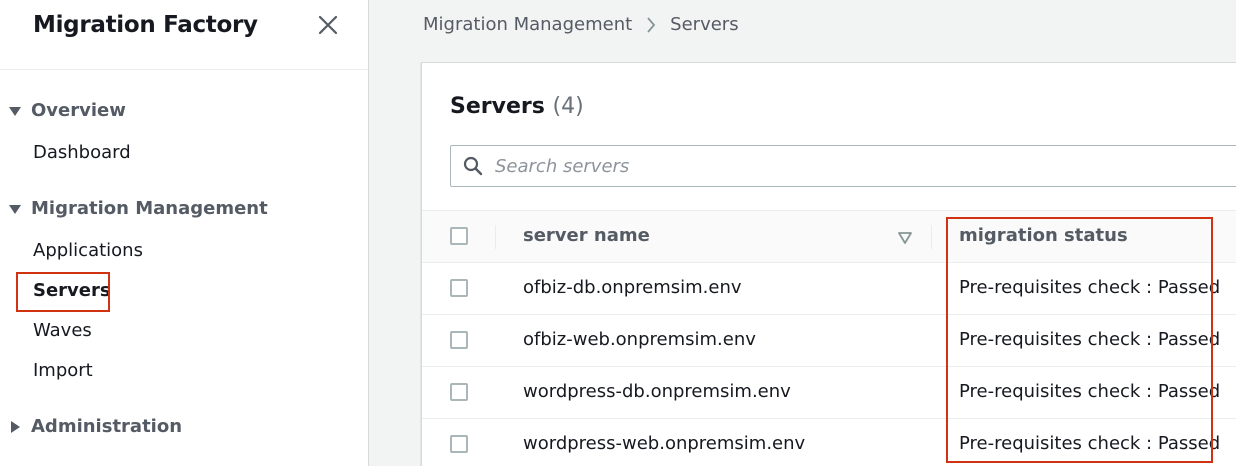  I want to click on server-name-cell: ofbiz-db.onpremsim.env, so click(632, 287).